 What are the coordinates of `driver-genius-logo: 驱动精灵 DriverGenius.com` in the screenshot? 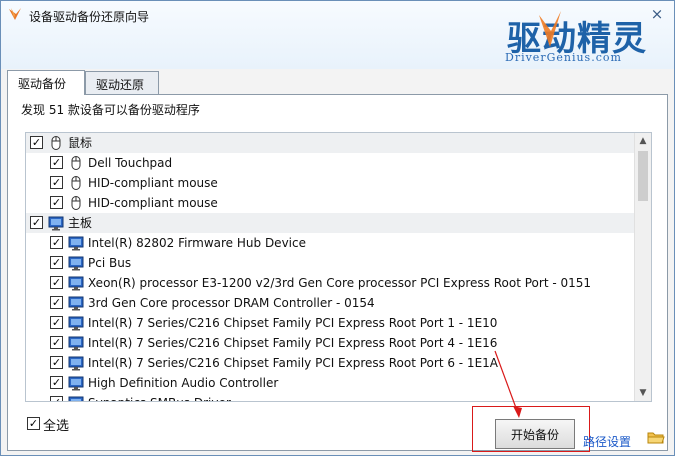 It's located at (574, 37).